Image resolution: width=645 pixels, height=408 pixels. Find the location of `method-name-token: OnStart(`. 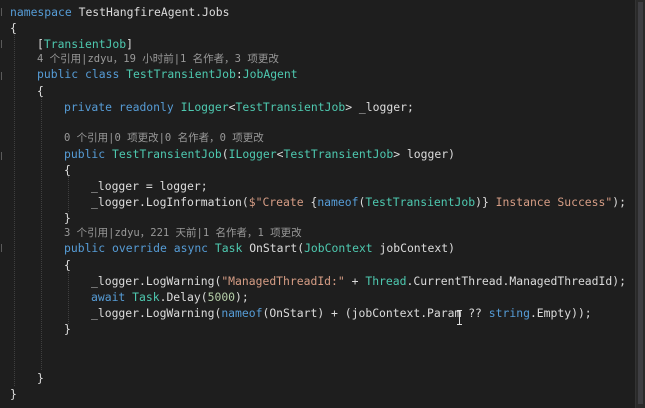

method-name-token: OnStart( is located at coordinates (273, 248).